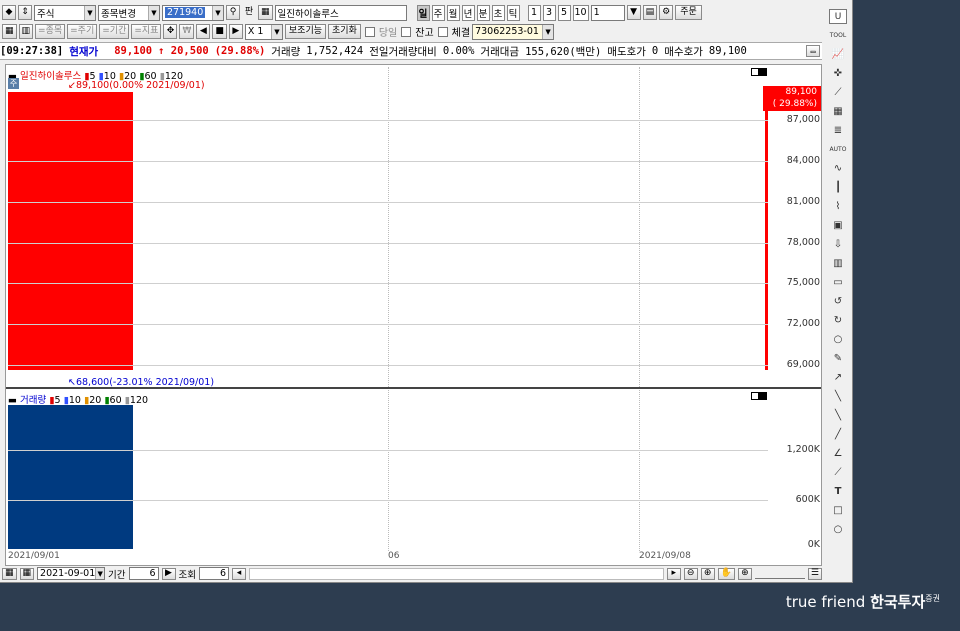  I want to click on rect-icon: □, so click(838, 510).